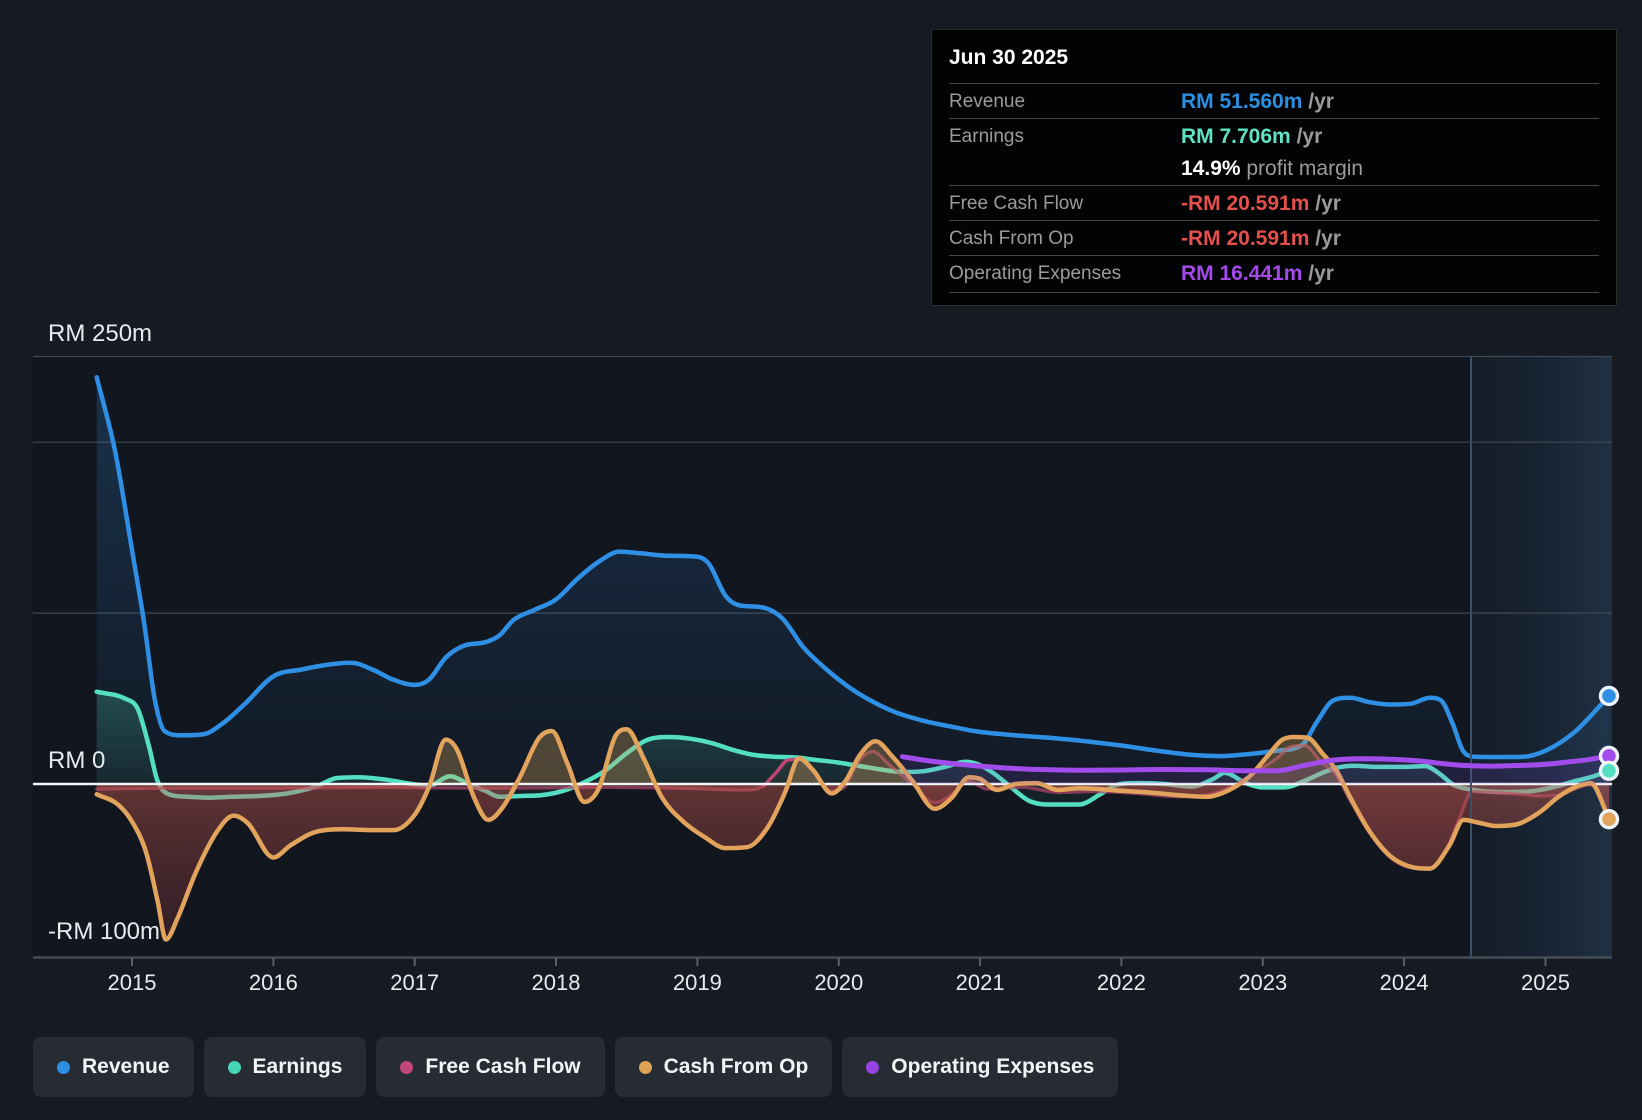 The width and height of the screenshot is (1642, 1120). What do you see at coordinates (1545, 982) in the screenshot?
I see `svg-text: 2025` at bounding box center [1545, 982].